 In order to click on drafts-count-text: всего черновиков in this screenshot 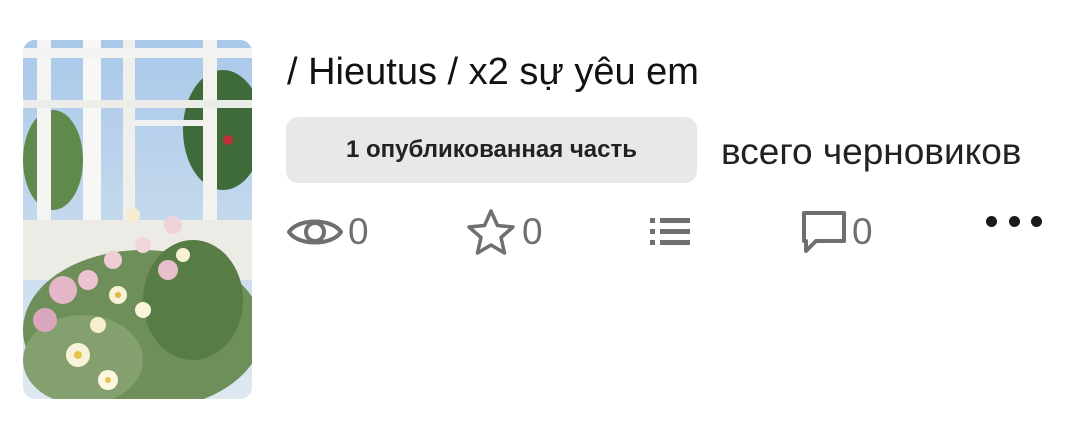, I will do `click(871, 151)`.